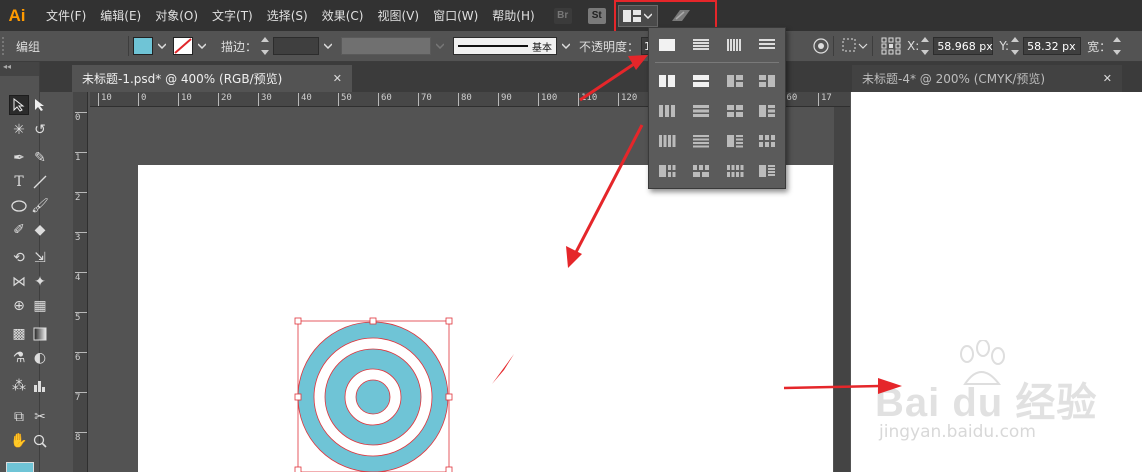 The image size is (1142, 472). Describe the element at coordinates (398, 15) in the screenshot. I see `menu-view: 视图(V)` at that location.